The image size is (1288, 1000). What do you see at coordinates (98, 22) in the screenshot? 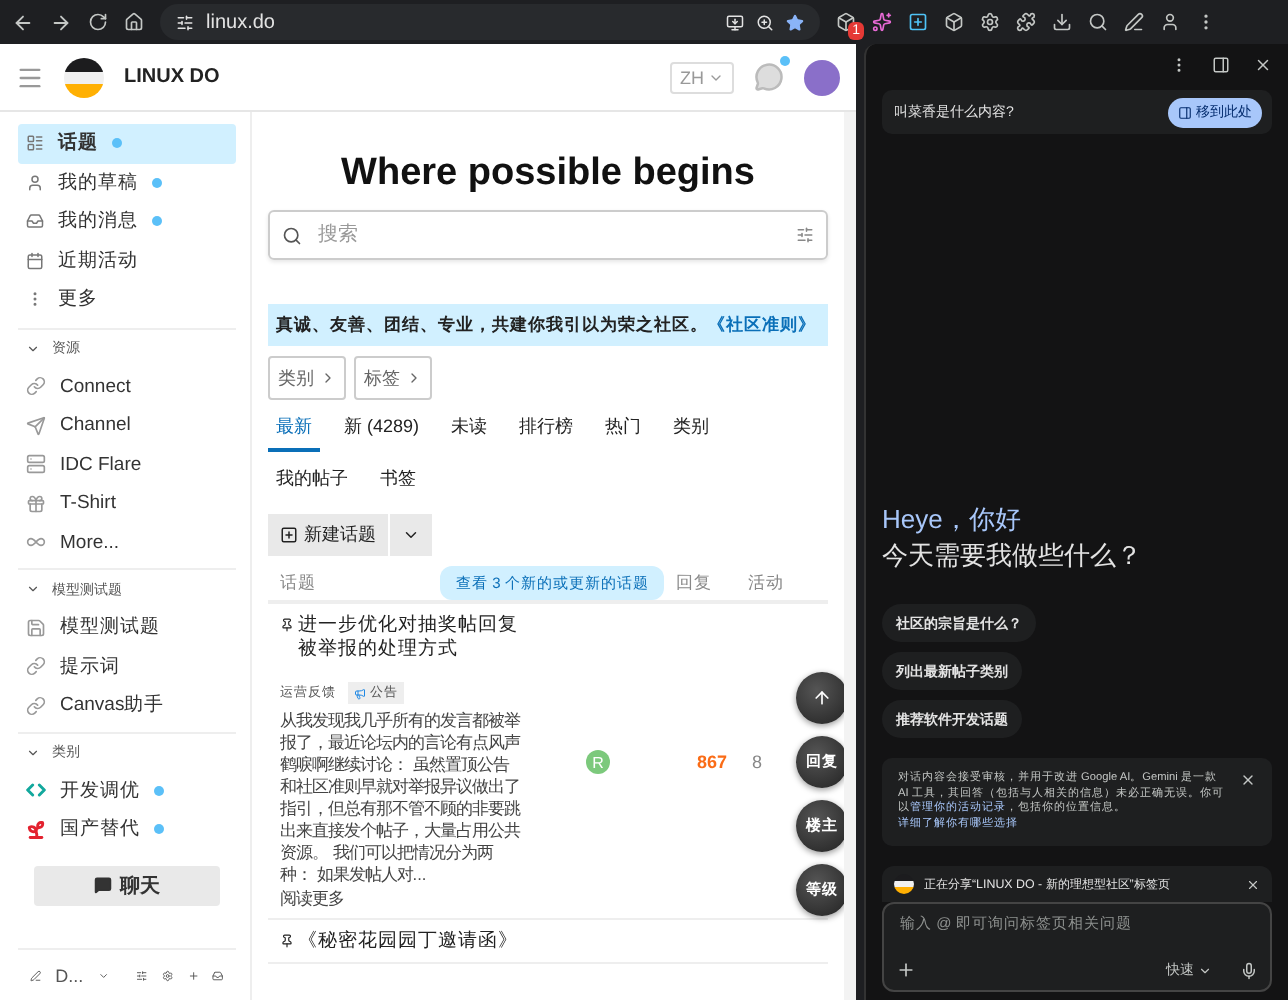
I see `reload-button` at bounding box center [98, 22].